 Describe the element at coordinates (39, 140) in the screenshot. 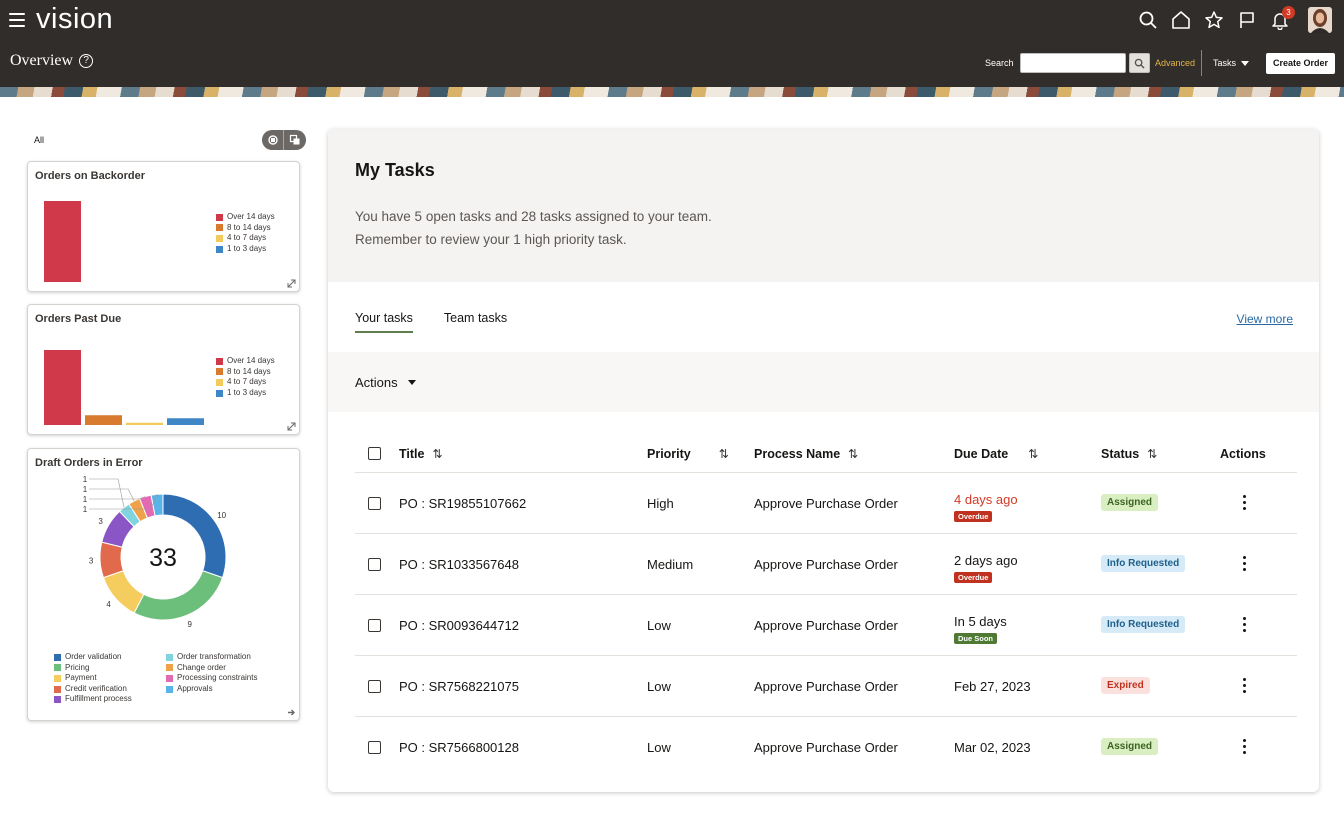

I see `filter-label: All` at that location.